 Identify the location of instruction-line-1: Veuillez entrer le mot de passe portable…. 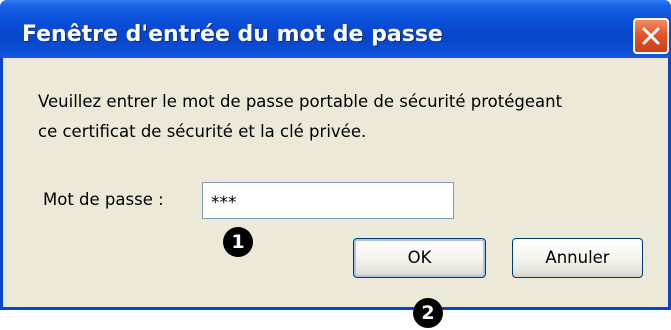
(300, 101).